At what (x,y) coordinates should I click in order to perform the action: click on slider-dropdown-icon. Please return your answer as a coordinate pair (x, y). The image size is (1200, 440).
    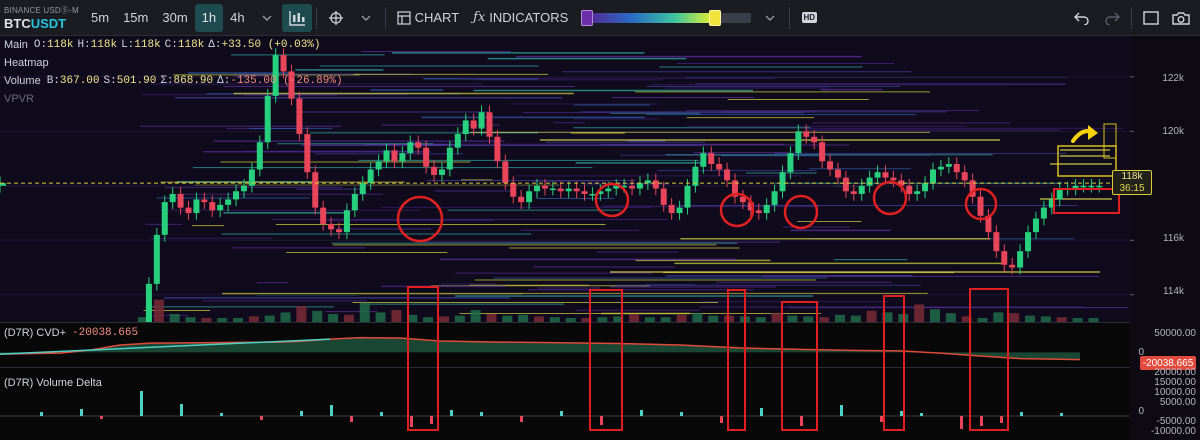
    Looking at the image, I should click on (770, 18).